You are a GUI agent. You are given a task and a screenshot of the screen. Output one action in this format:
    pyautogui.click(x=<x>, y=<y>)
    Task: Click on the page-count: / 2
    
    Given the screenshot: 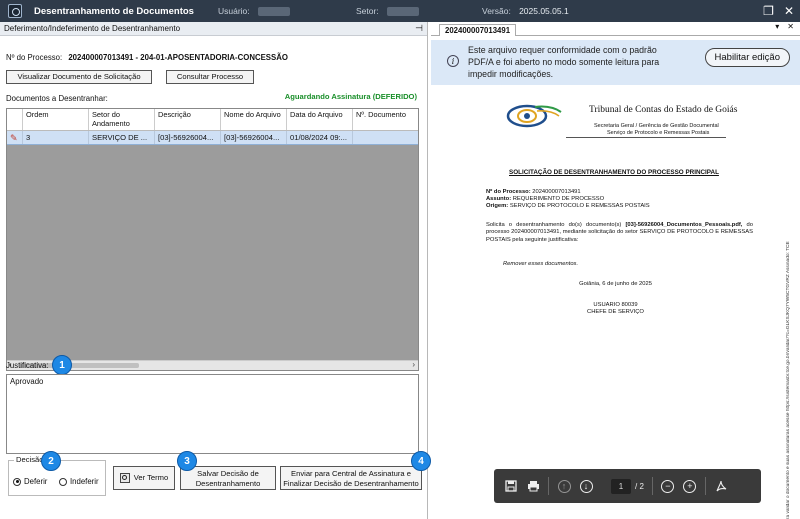 What is the action you would take?
    pyautogui.click(x=639, y=486)
    